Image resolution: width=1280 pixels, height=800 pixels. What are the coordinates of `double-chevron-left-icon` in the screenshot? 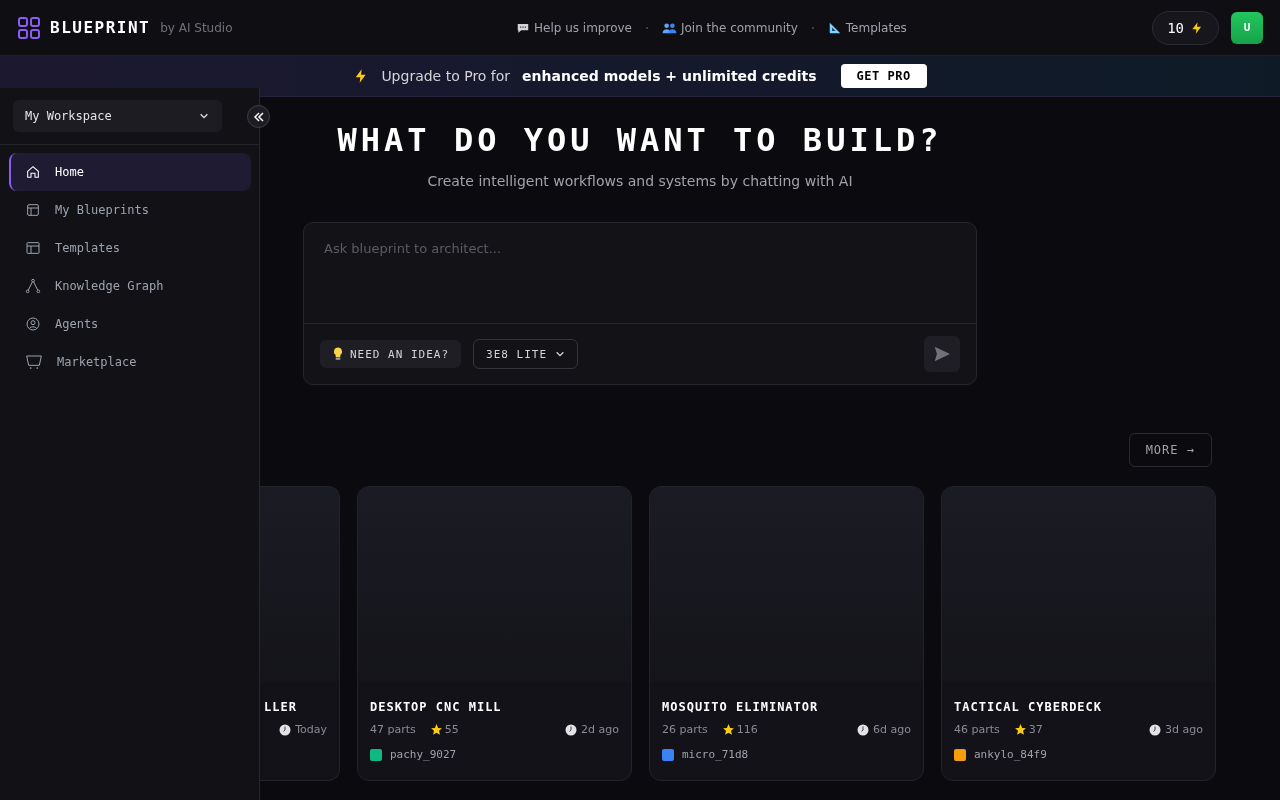 It's located at (258, 116).